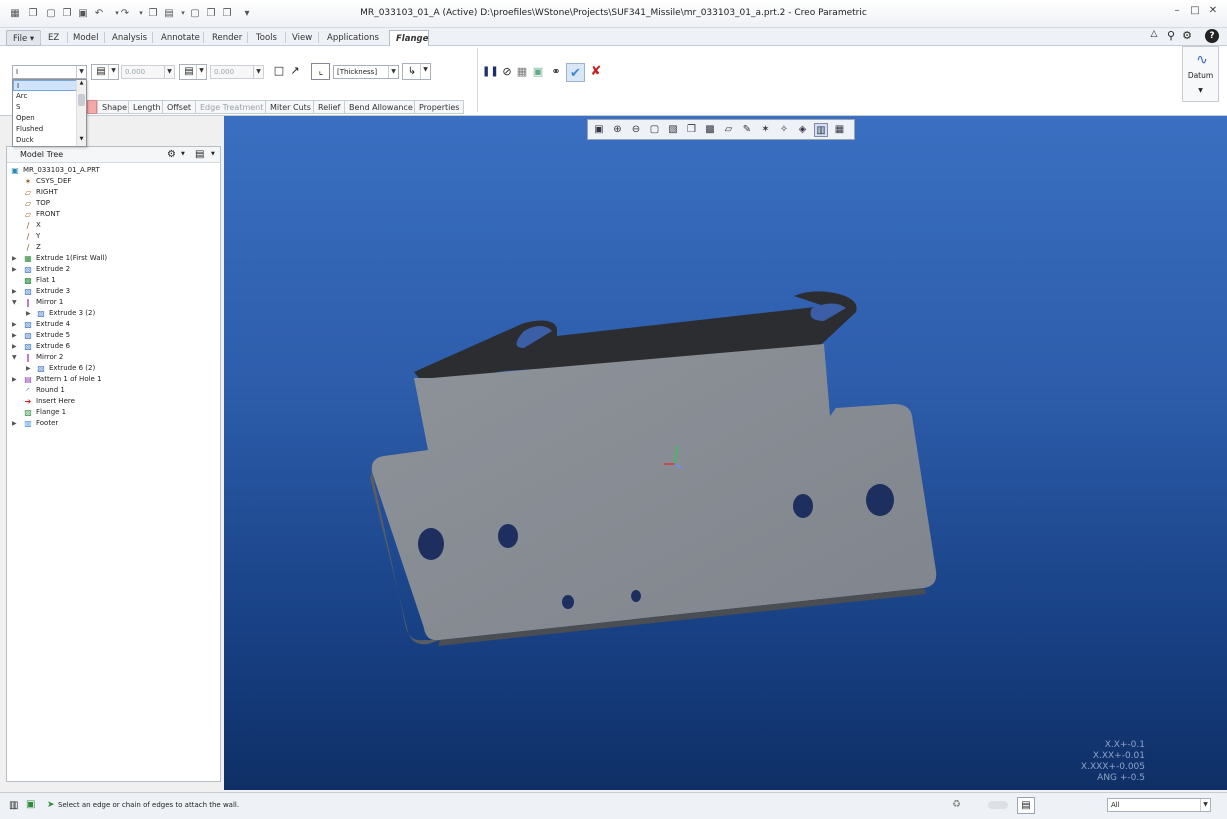 Image resolution: width=1227 pixels, height=819 pixels. I want to click on no-preview-icon: ⊘, so click(507, 72).